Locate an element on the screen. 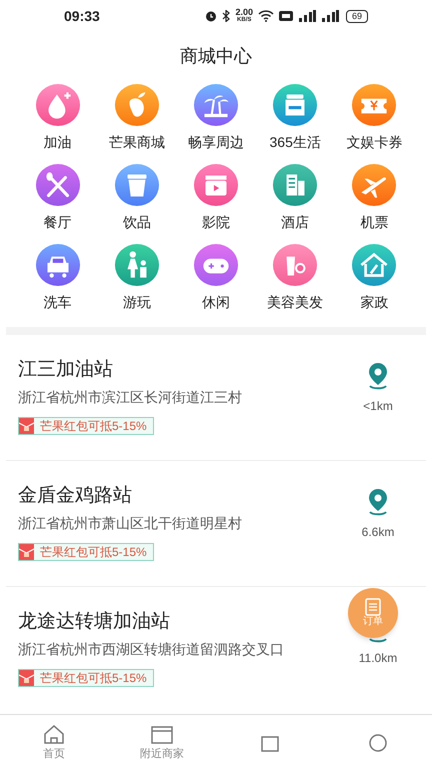 The width and height of the screenshot is (432, 768). station-name: 江三加油站 is located at coordinates (130, 370).